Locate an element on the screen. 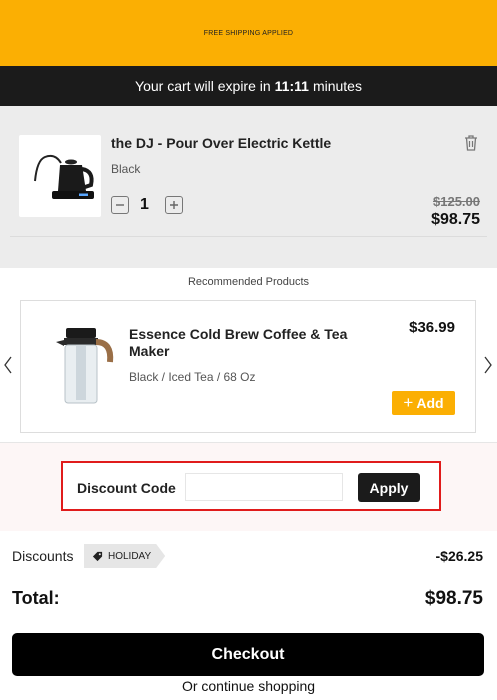 Image resolution: width=497 pixels, height=700 pixels. plus-icon: + is located at coordinates (408, 402).